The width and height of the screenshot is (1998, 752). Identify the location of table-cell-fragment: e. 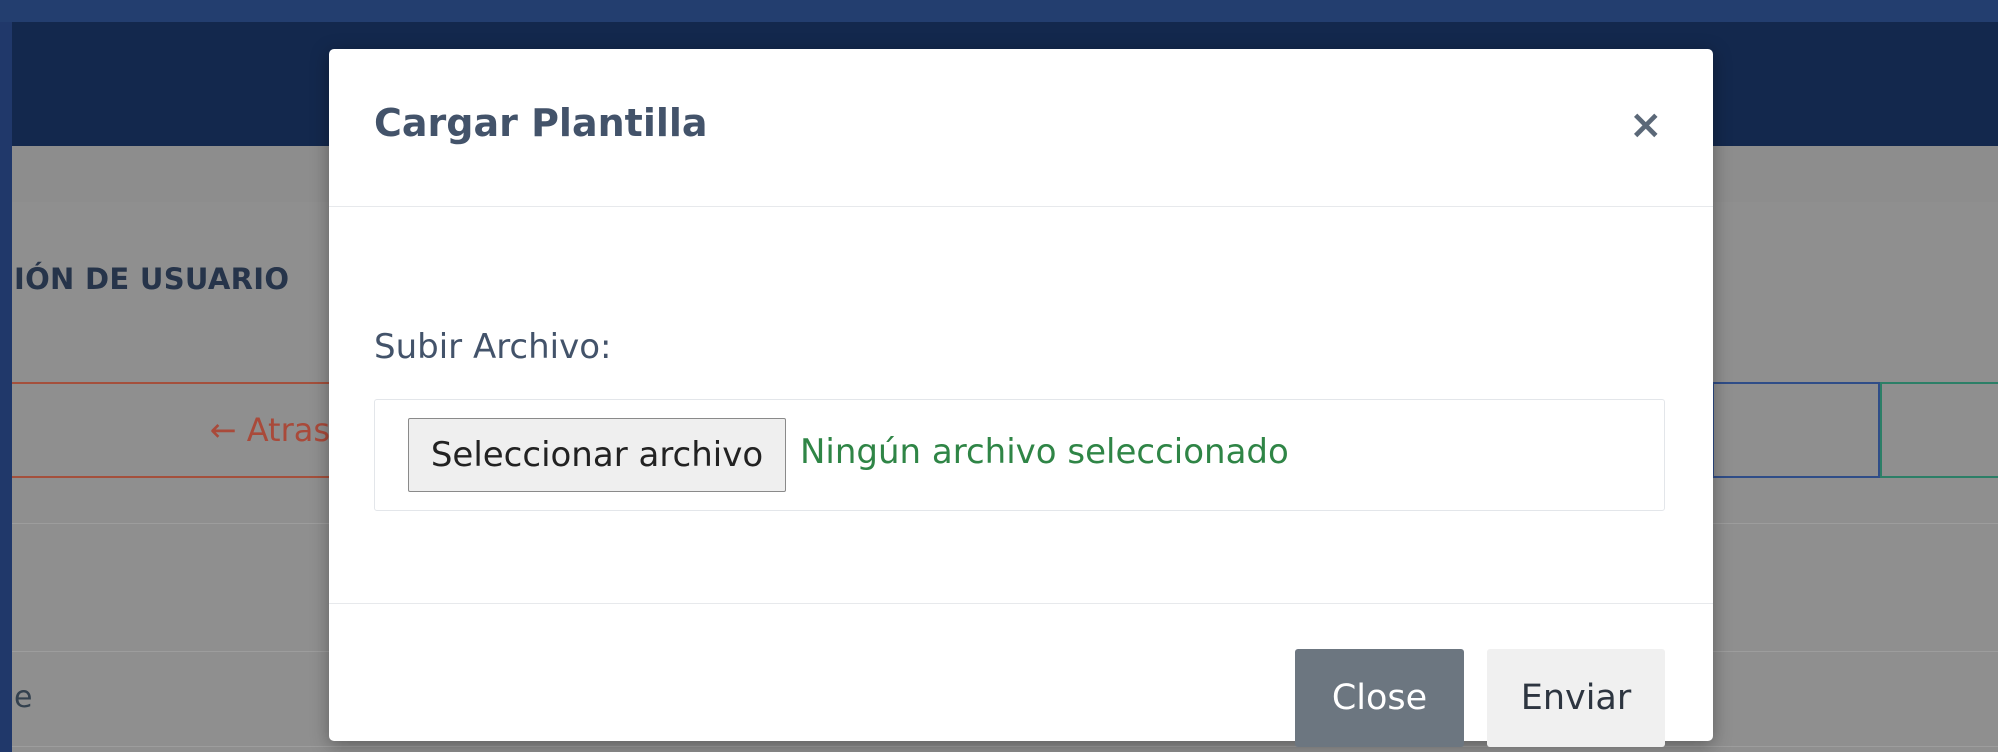
(23, 697).